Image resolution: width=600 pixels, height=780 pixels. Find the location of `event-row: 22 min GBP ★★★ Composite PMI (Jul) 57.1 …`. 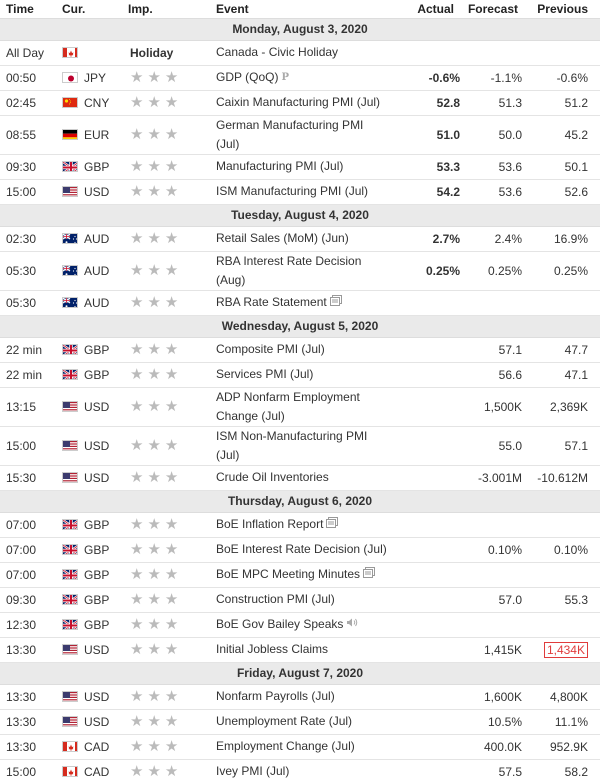

event-row: 22 min GBP ★★★ Composite PMI (Jul) 57.1 … is located at coordinates (300, 350).